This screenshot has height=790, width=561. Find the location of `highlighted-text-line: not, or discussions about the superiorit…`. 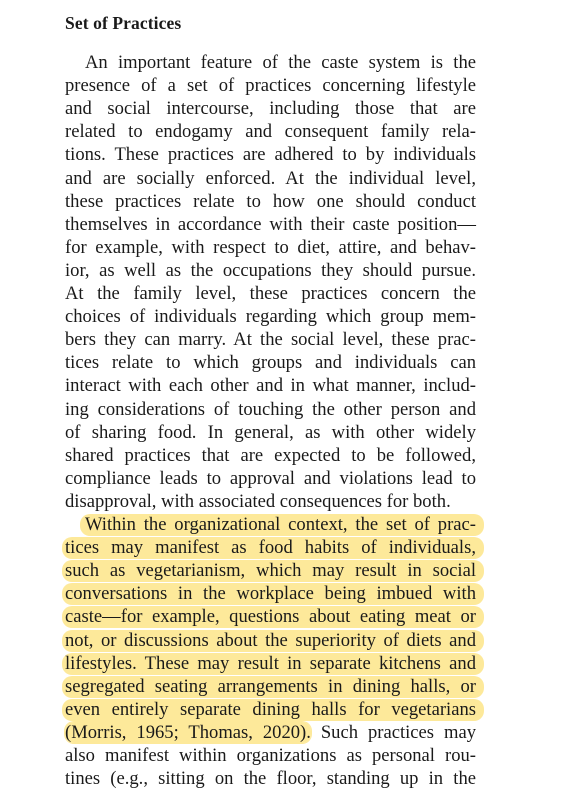

highlighted-text-line: not, or discussions about the superiorit… is located at coordinates (270, 640).